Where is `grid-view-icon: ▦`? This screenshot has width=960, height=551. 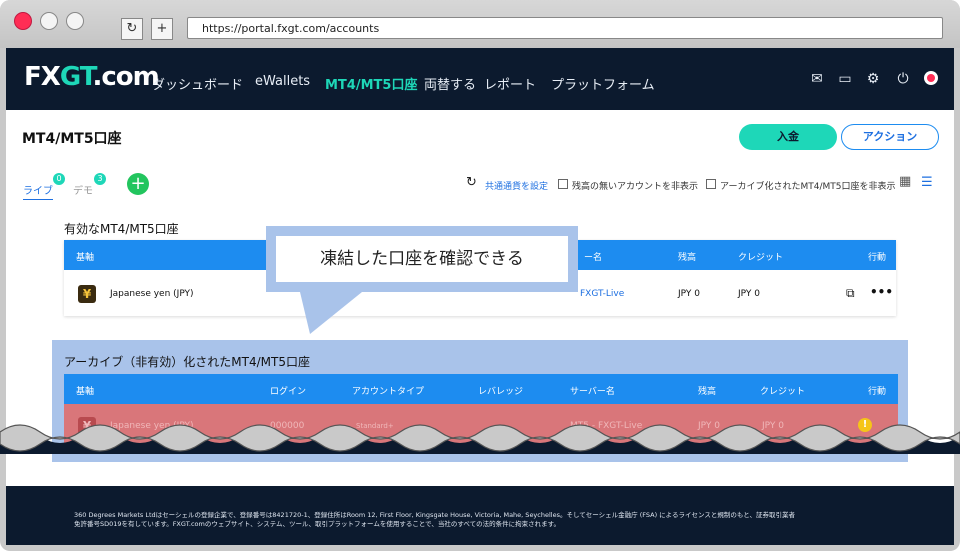
grid-view-icon: ▦ is located at coordinates (905, 181).